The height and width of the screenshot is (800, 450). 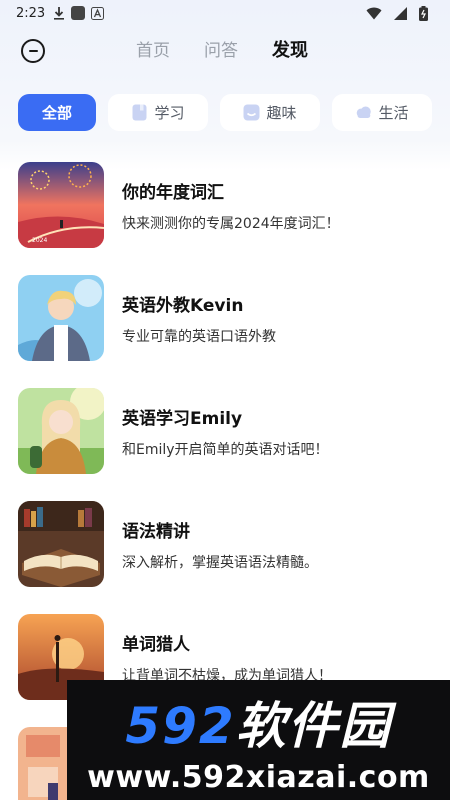 I want to click on item-title: 英语学习Emily, so click(x=182, y=418).